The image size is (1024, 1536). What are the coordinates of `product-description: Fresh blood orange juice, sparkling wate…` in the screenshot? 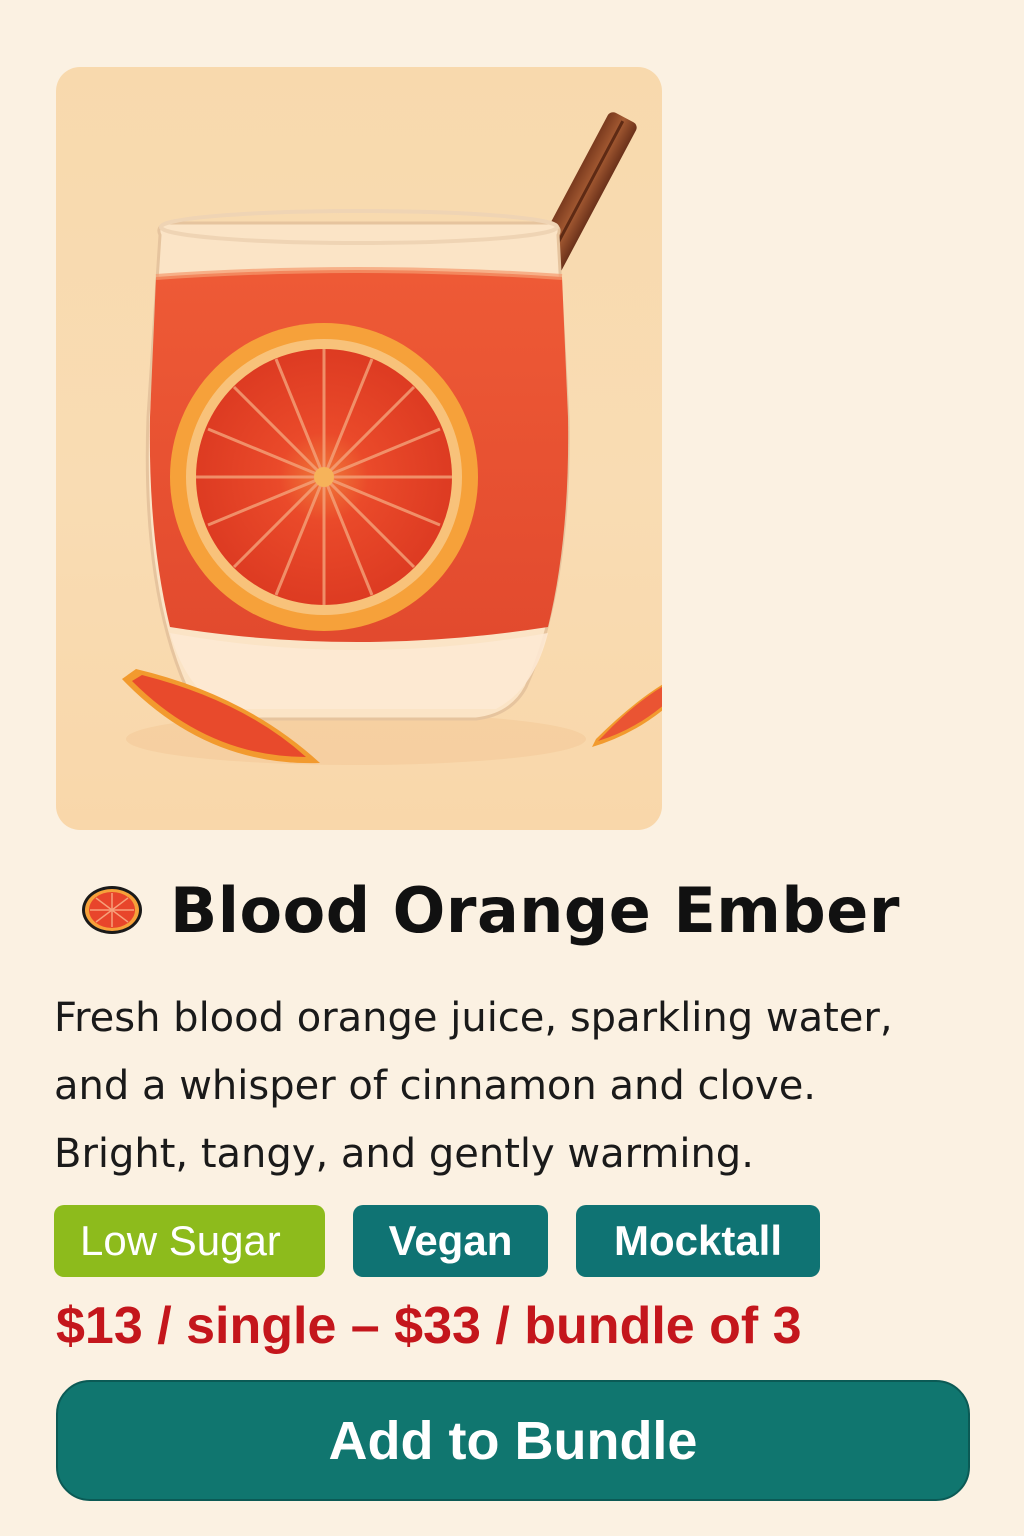 It's located at (529, 1086).